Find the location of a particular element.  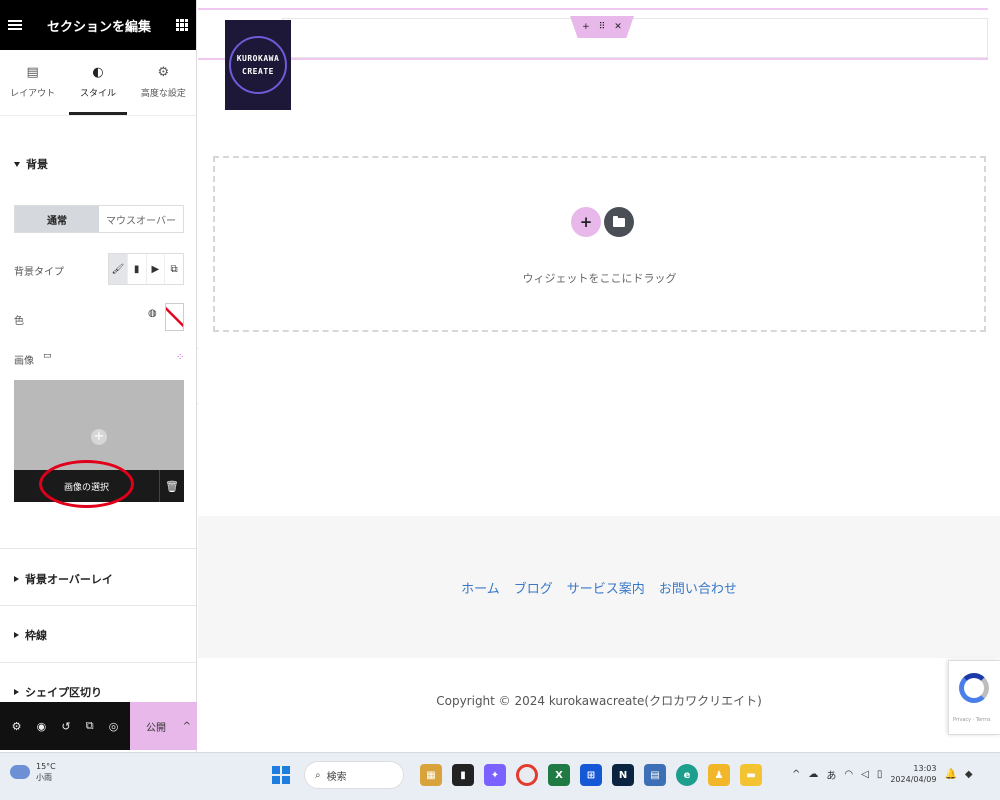

globe-icon: ◍ is located at coordinates (154, 315).